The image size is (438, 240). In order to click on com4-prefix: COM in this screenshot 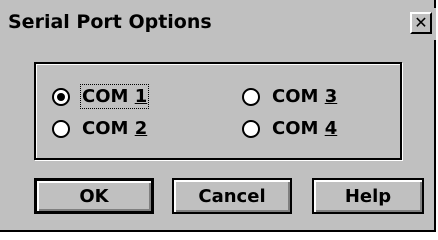, I will do `click(298, 128)`.